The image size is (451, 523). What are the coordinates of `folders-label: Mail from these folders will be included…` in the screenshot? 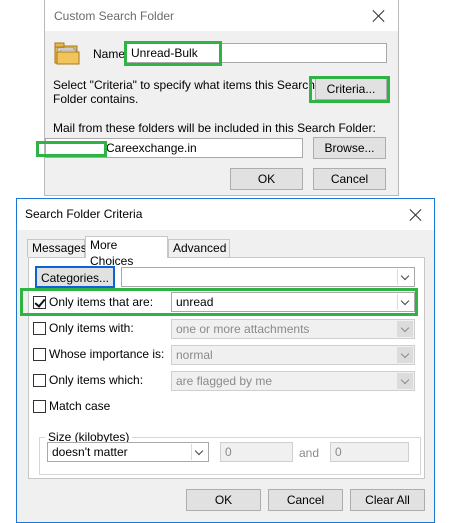 It's located at (214, 128).